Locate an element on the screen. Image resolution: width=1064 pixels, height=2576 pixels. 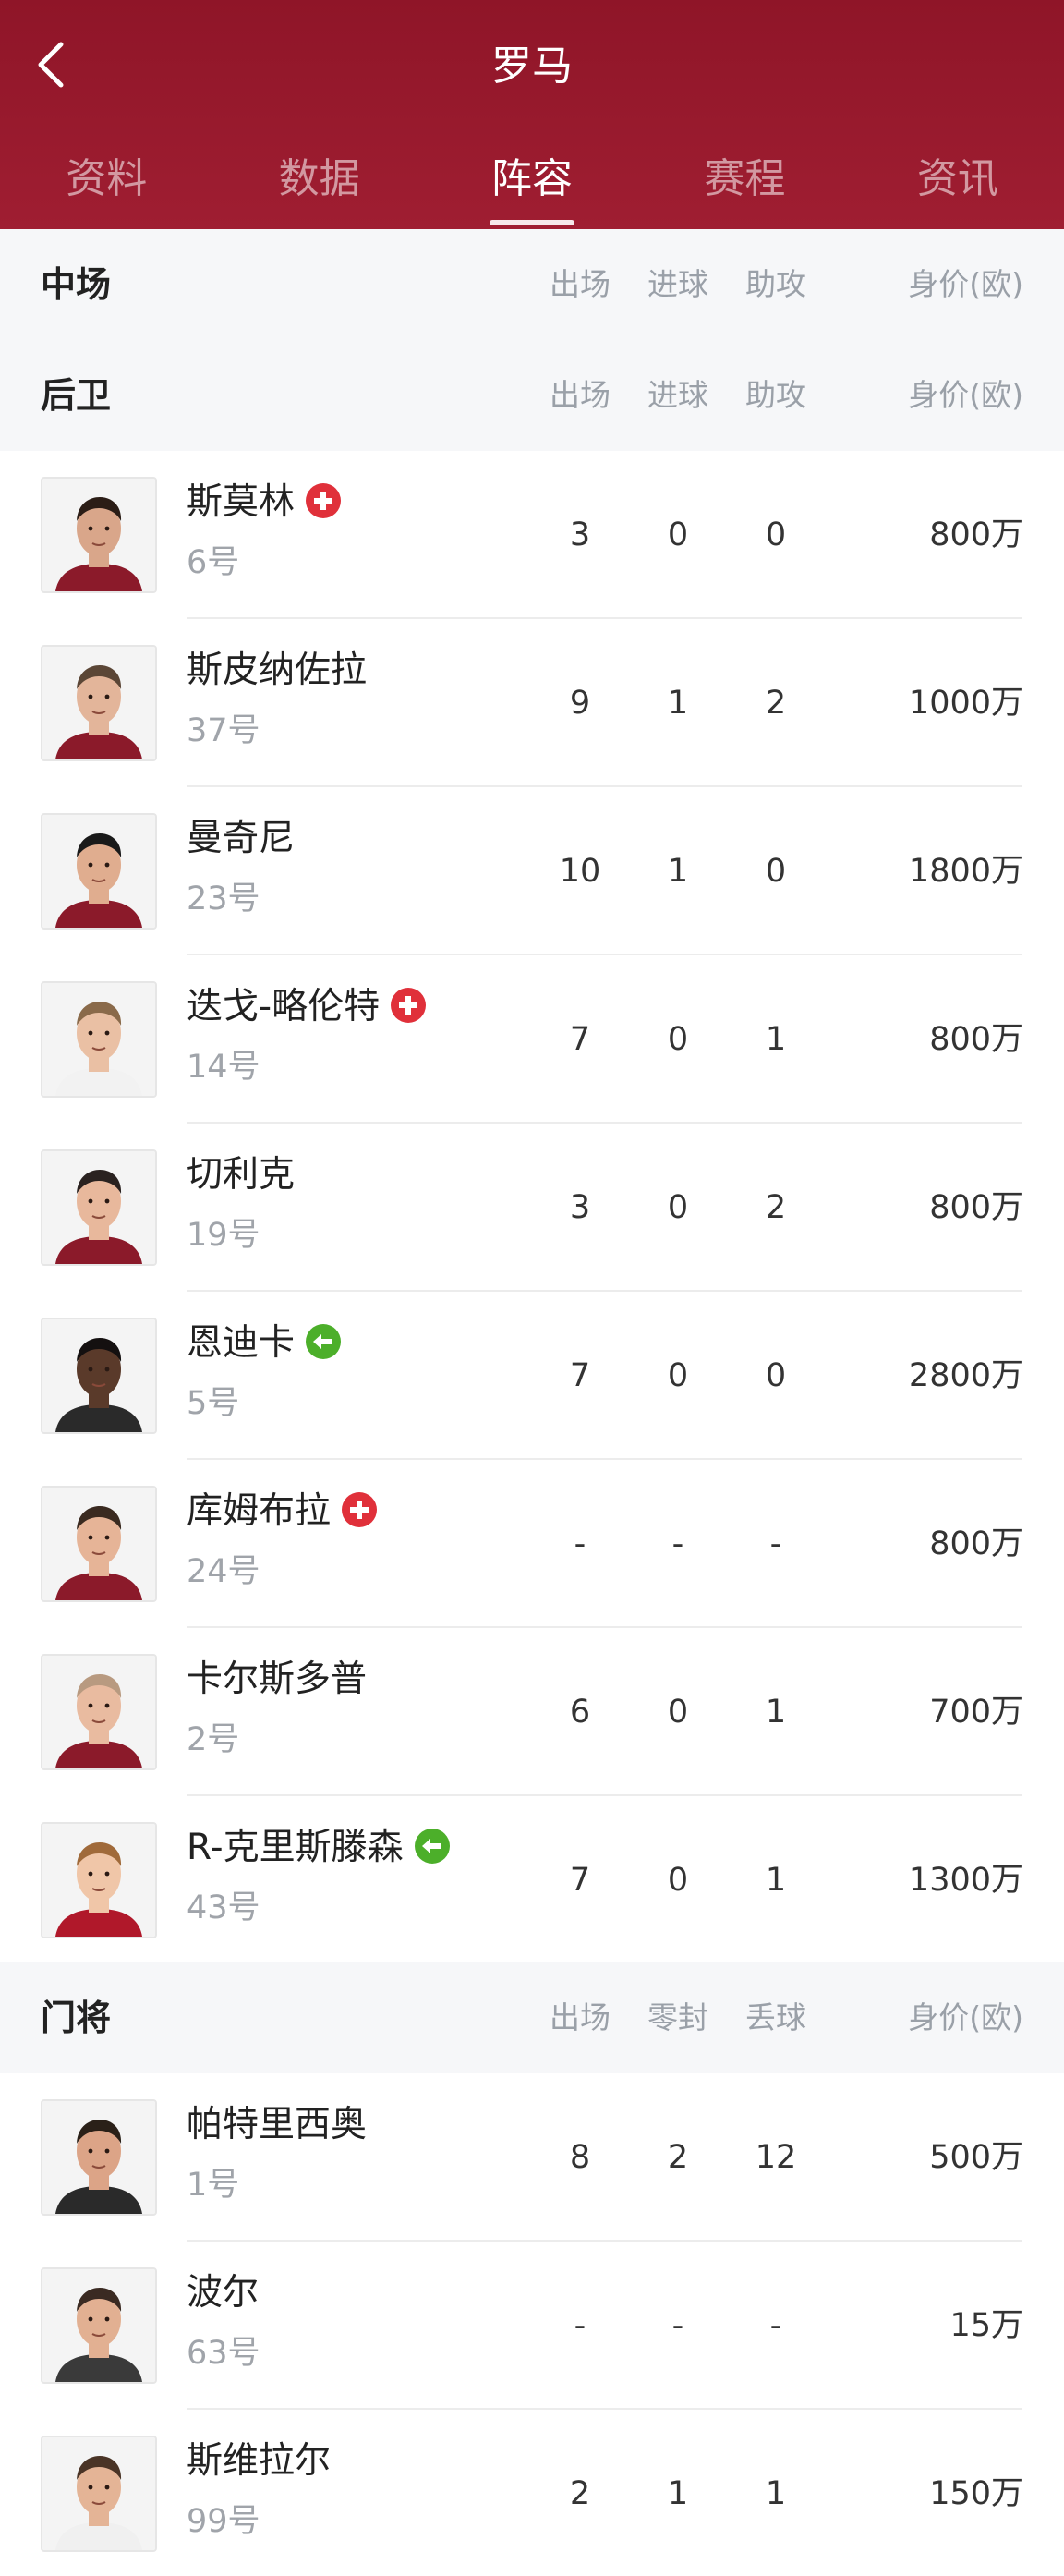
stat-3: 12 is located at coordinates (776, 2157).